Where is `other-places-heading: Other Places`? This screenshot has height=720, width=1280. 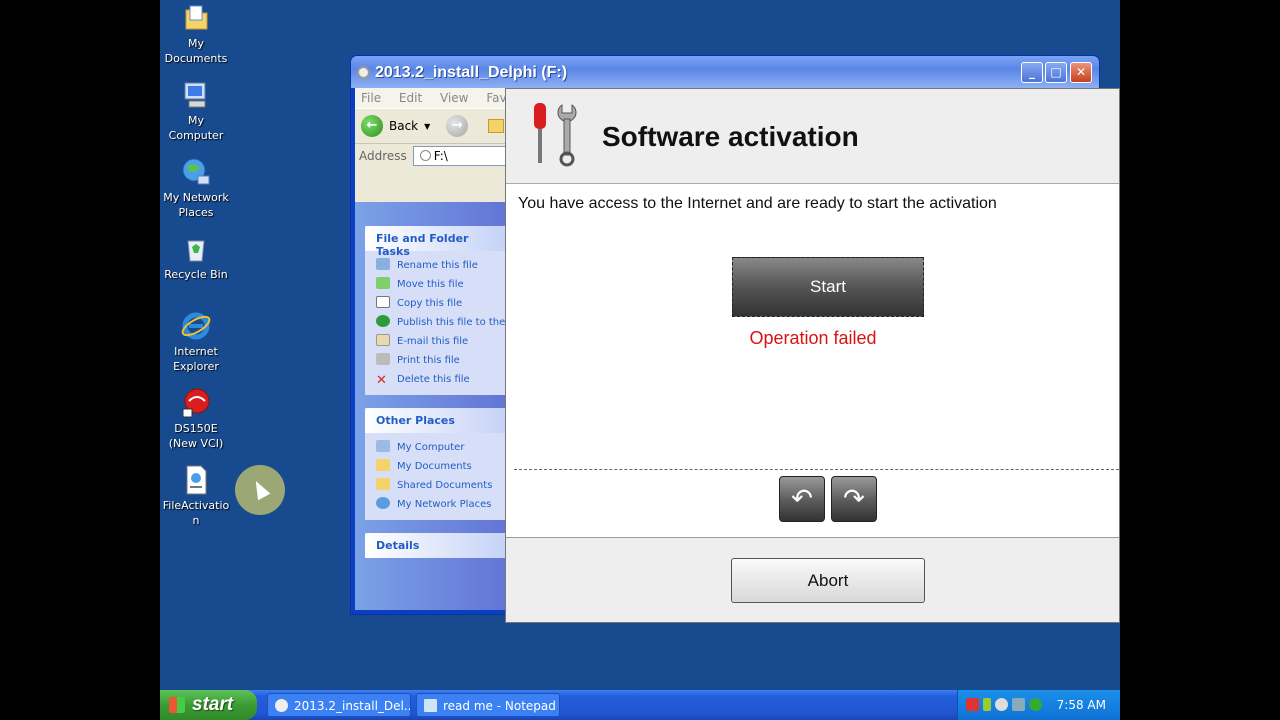 other-places-heading: Other Places is located at coordinates (435, 420).